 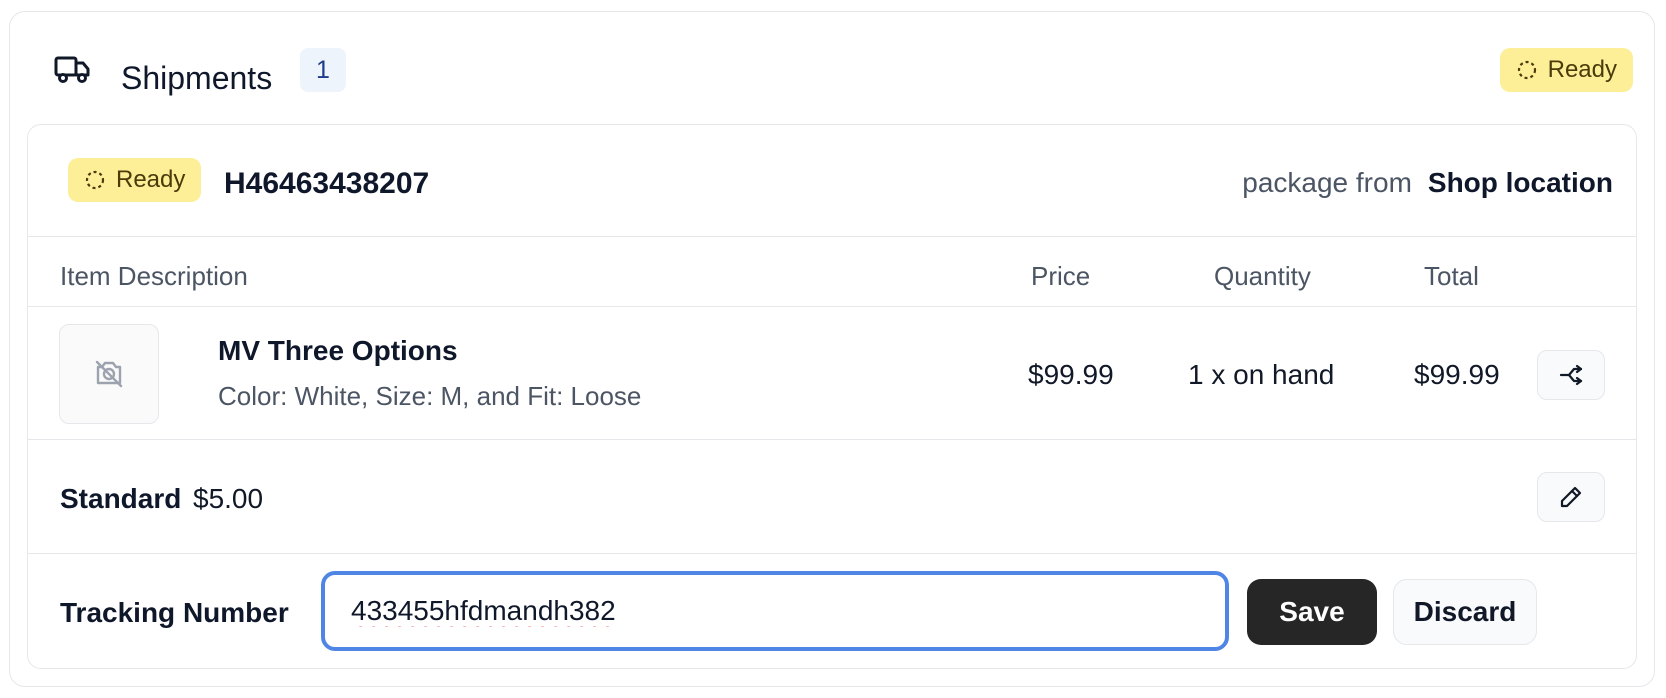 What do you see at coordinates (1465, 612) in the screenshot?
I see `discard-button: Discard` at bounding box center [1465, 612].